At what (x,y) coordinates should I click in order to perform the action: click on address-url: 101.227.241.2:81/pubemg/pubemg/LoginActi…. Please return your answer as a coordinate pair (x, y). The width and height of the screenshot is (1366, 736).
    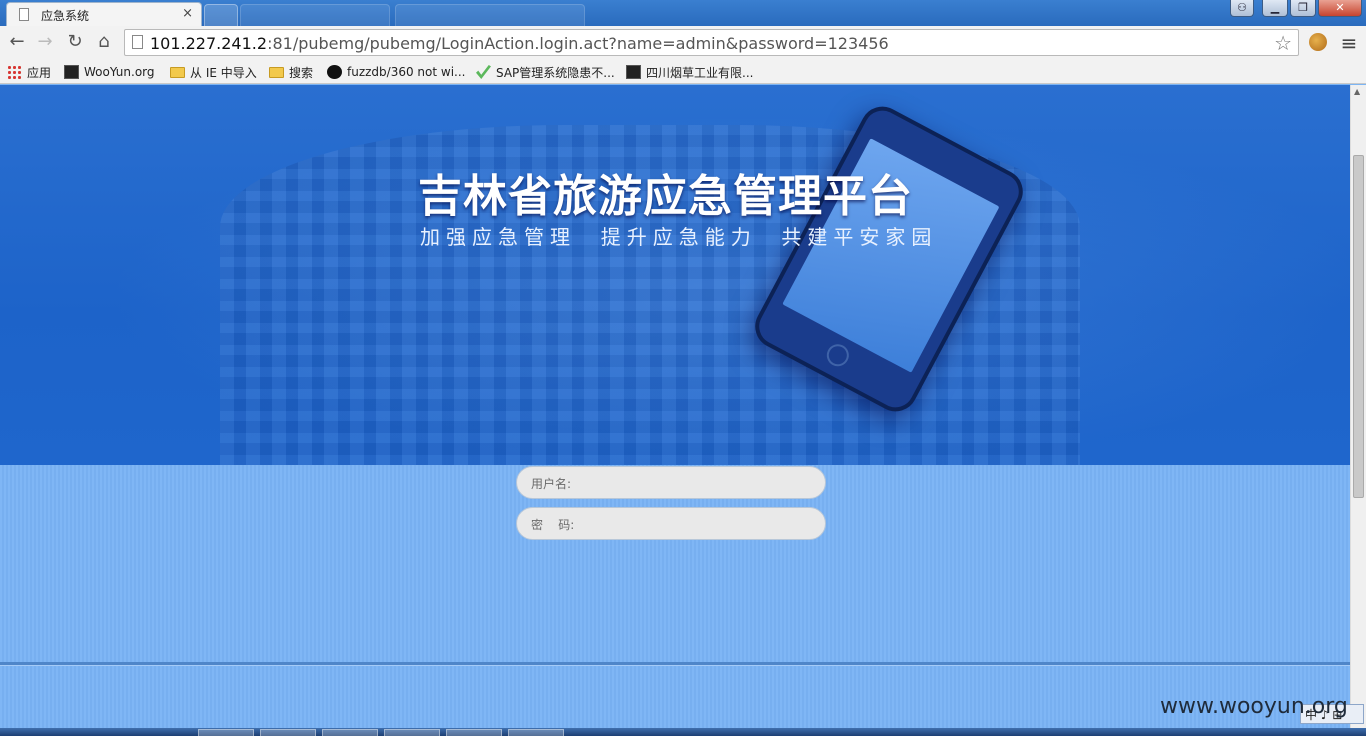
    Looking at the image, I should click on (519, 43).